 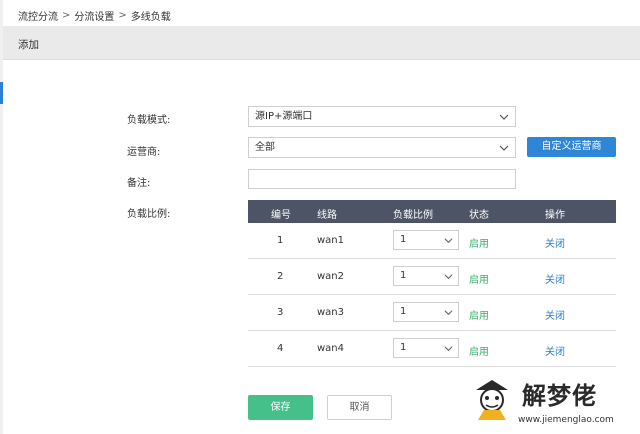 What do you see at coordinates (1, 217) in the screenshot?
I see `left-sidebar-strip` at bounding box center [1, 217].